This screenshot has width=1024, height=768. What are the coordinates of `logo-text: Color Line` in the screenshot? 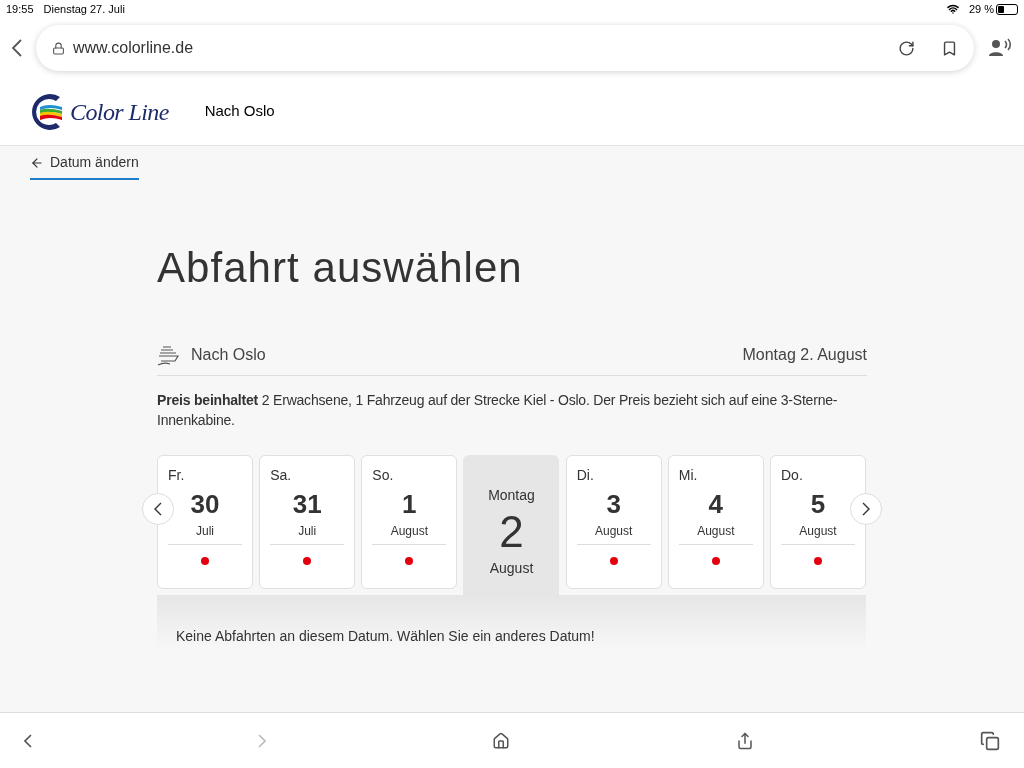 It's located at (119, 112).